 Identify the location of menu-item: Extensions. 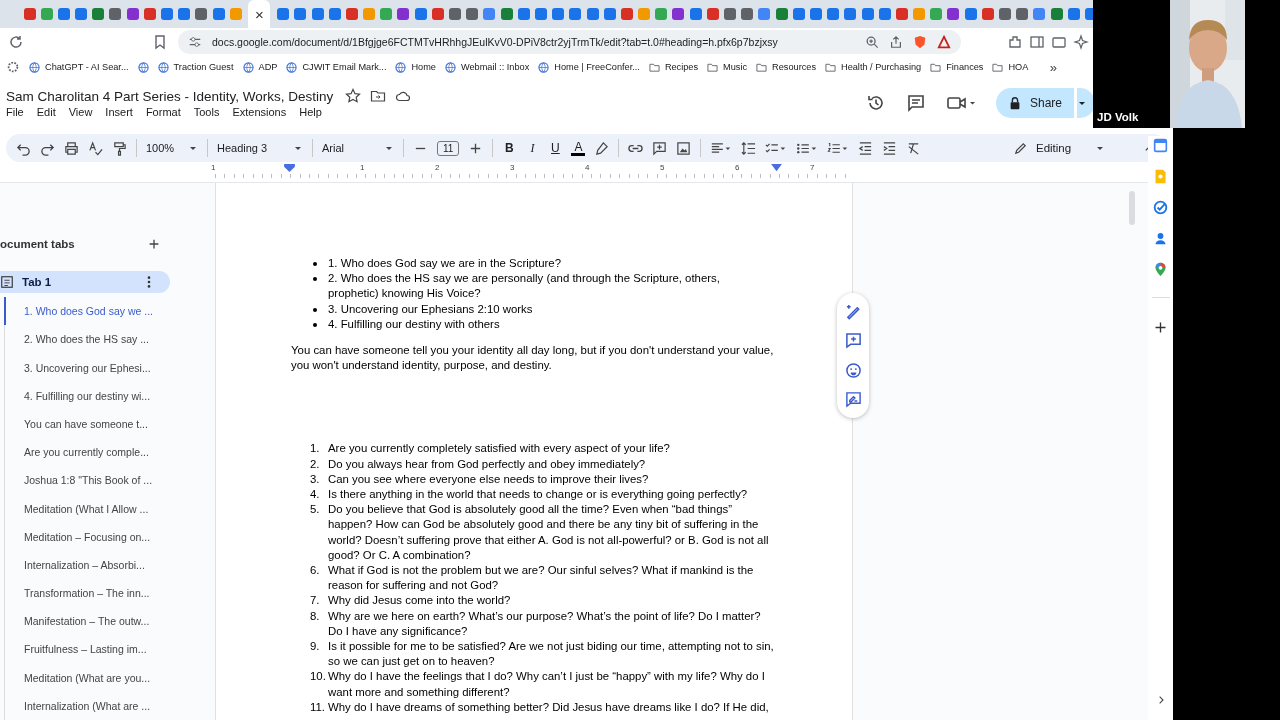
(259, 112).